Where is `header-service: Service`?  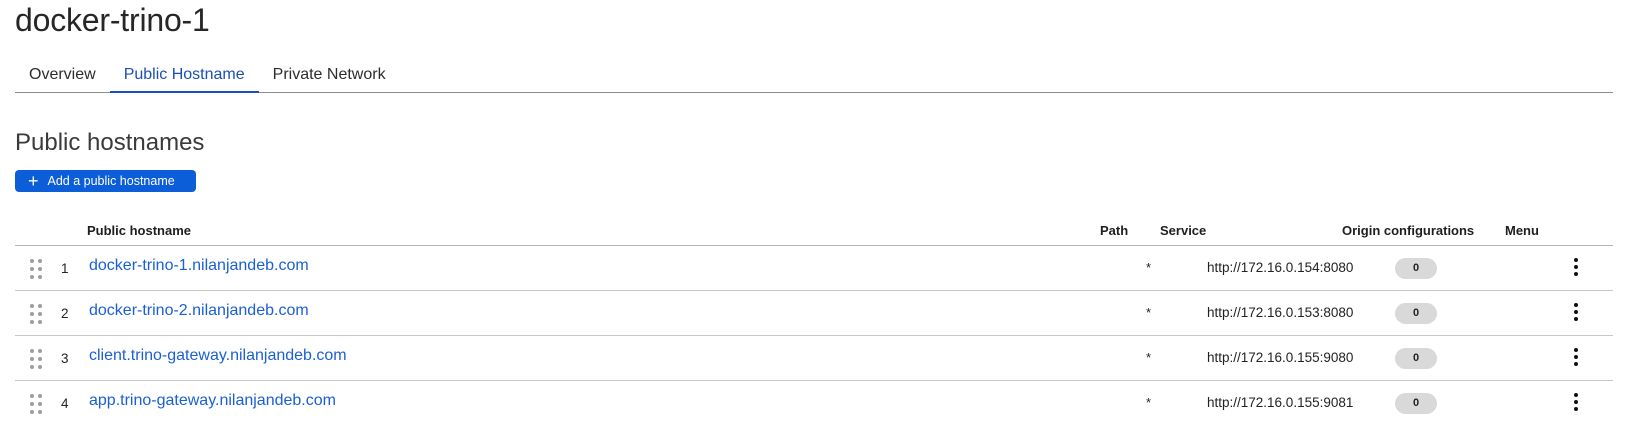 header-service: Service is located at coordinates (1183, 230).